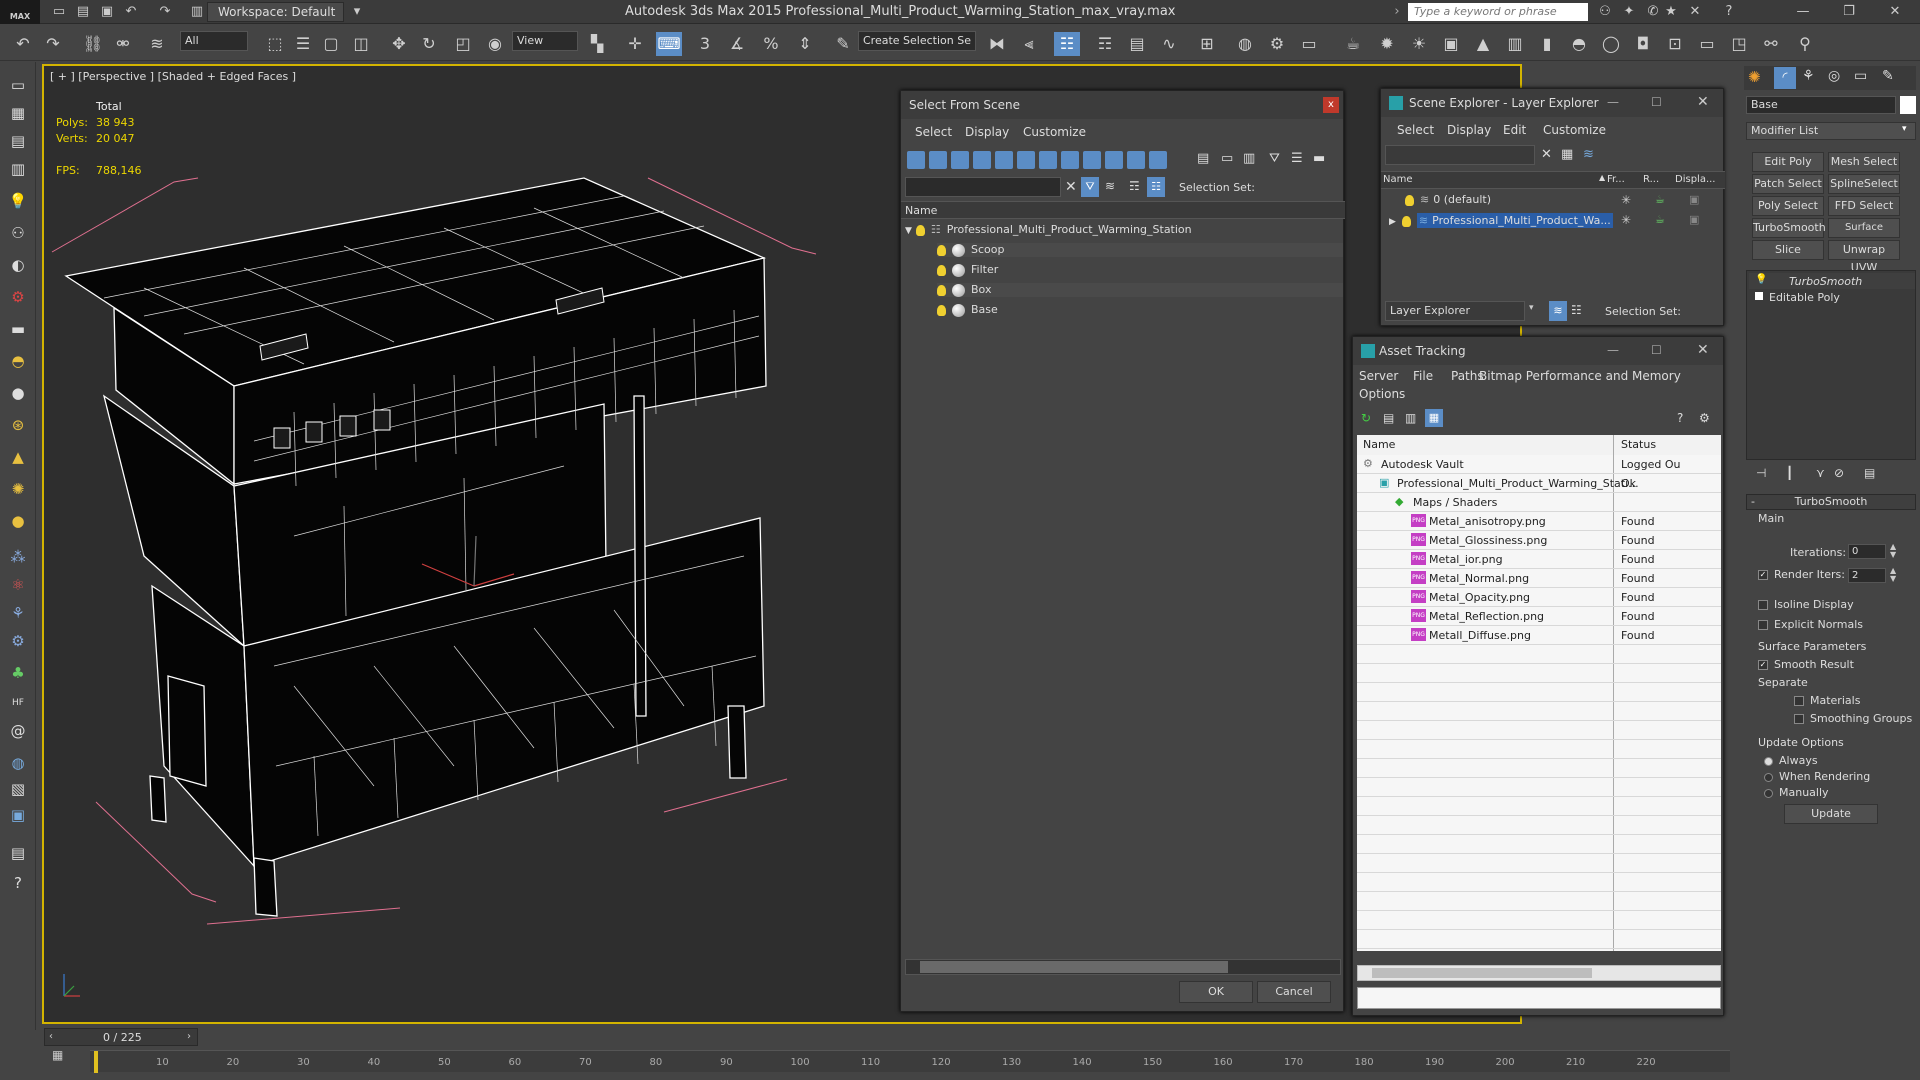 The height and width of the screenshot is (1080, 1920). I want to click on asset-row: PNG Metal_anisotropy.png Found, so click(1539, 521).